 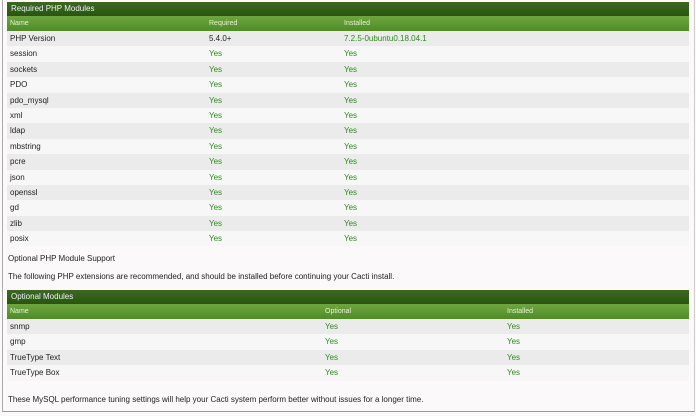 I want to click on table-row: openssl Yes Yes, so click(x=348, y=192).